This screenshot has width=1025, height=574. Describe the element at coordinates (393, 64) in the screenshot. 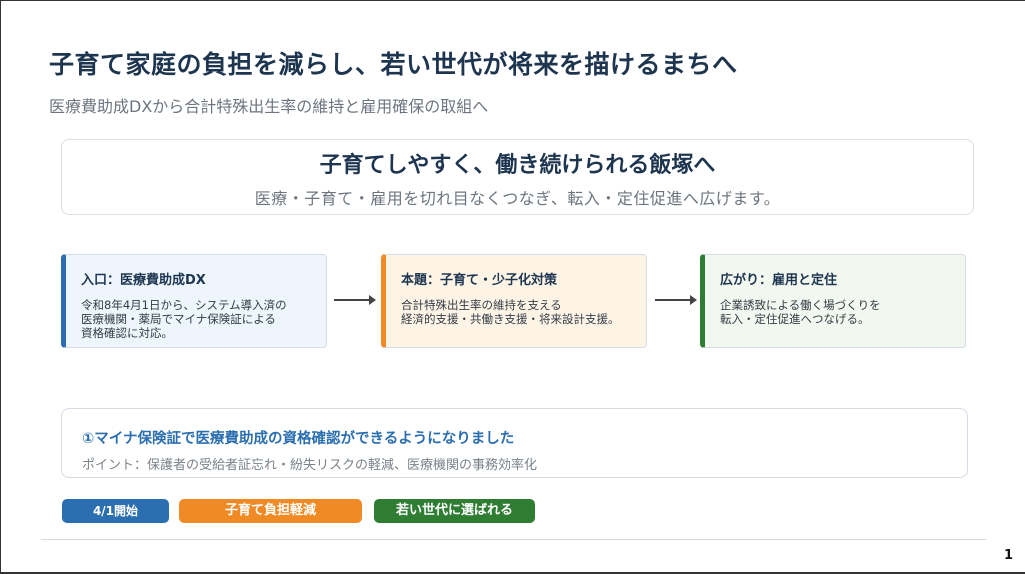

I see `slide-title: 子育て家庭の負担を減らし、若い世代が将来を描けるまちへ` at that location.